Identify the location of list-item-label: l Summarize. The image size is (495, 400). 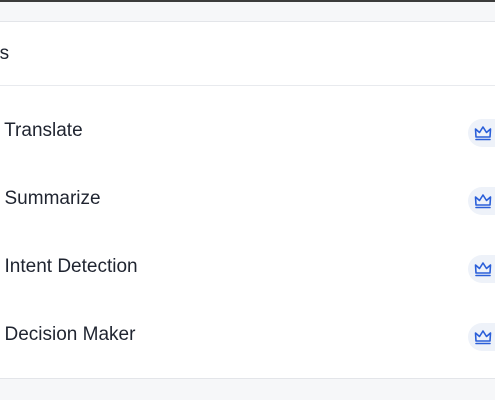
(50, 198).